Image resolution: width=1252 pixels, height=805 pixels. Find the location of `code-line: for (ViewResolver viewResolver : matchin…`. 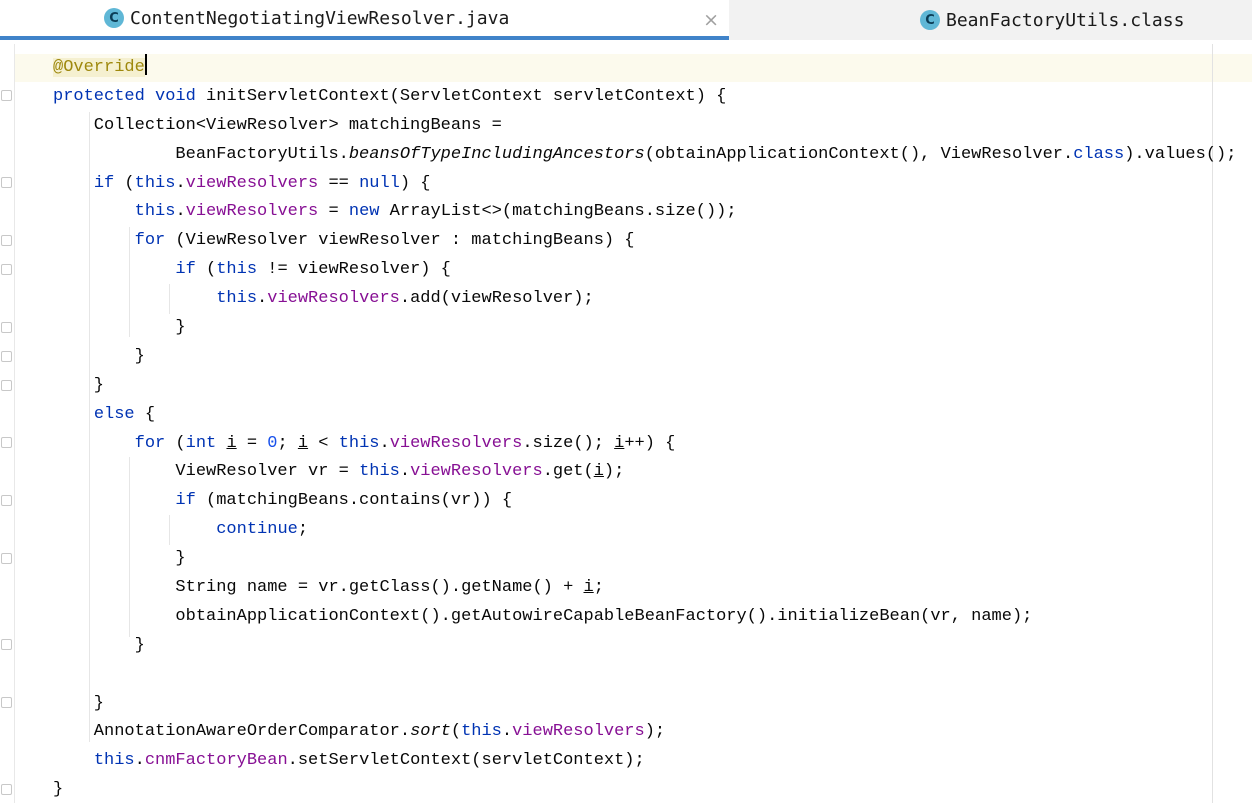

code-line: for (ViewResolver viewResolver : matchin… is located at coordinates (384, 241).